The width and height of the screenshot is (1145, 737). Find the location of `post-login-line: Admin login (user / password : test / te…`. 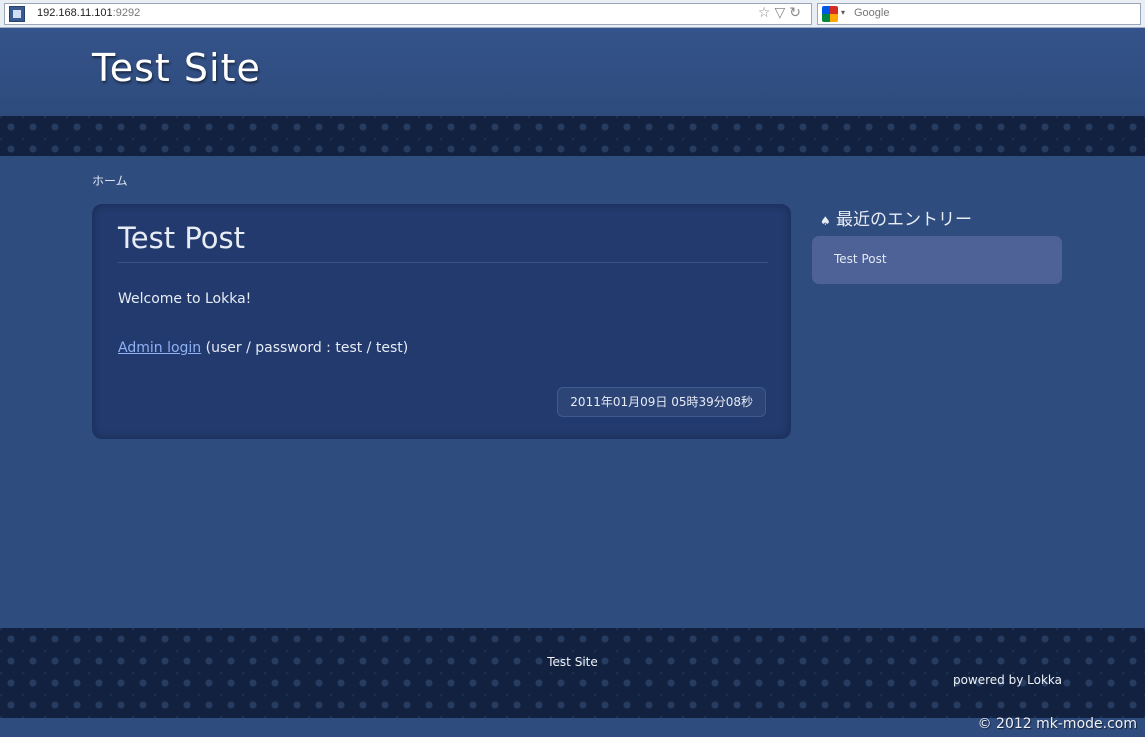

post-login-line: Admin login (user / password : test / te… is located at coordinates (263, 348).